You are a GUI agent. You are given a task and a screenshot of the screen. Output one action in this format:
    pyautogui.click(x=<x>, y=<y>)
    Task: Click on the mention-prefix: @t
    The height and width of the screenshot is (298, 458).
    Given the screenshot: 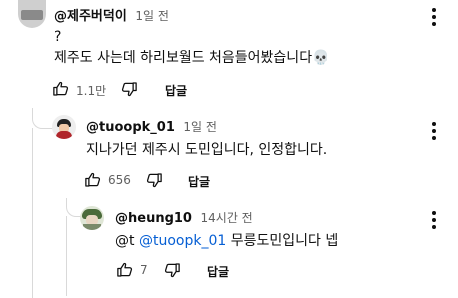 What is the action you would take?
    pyautogui.click(x=125, y=241)
    